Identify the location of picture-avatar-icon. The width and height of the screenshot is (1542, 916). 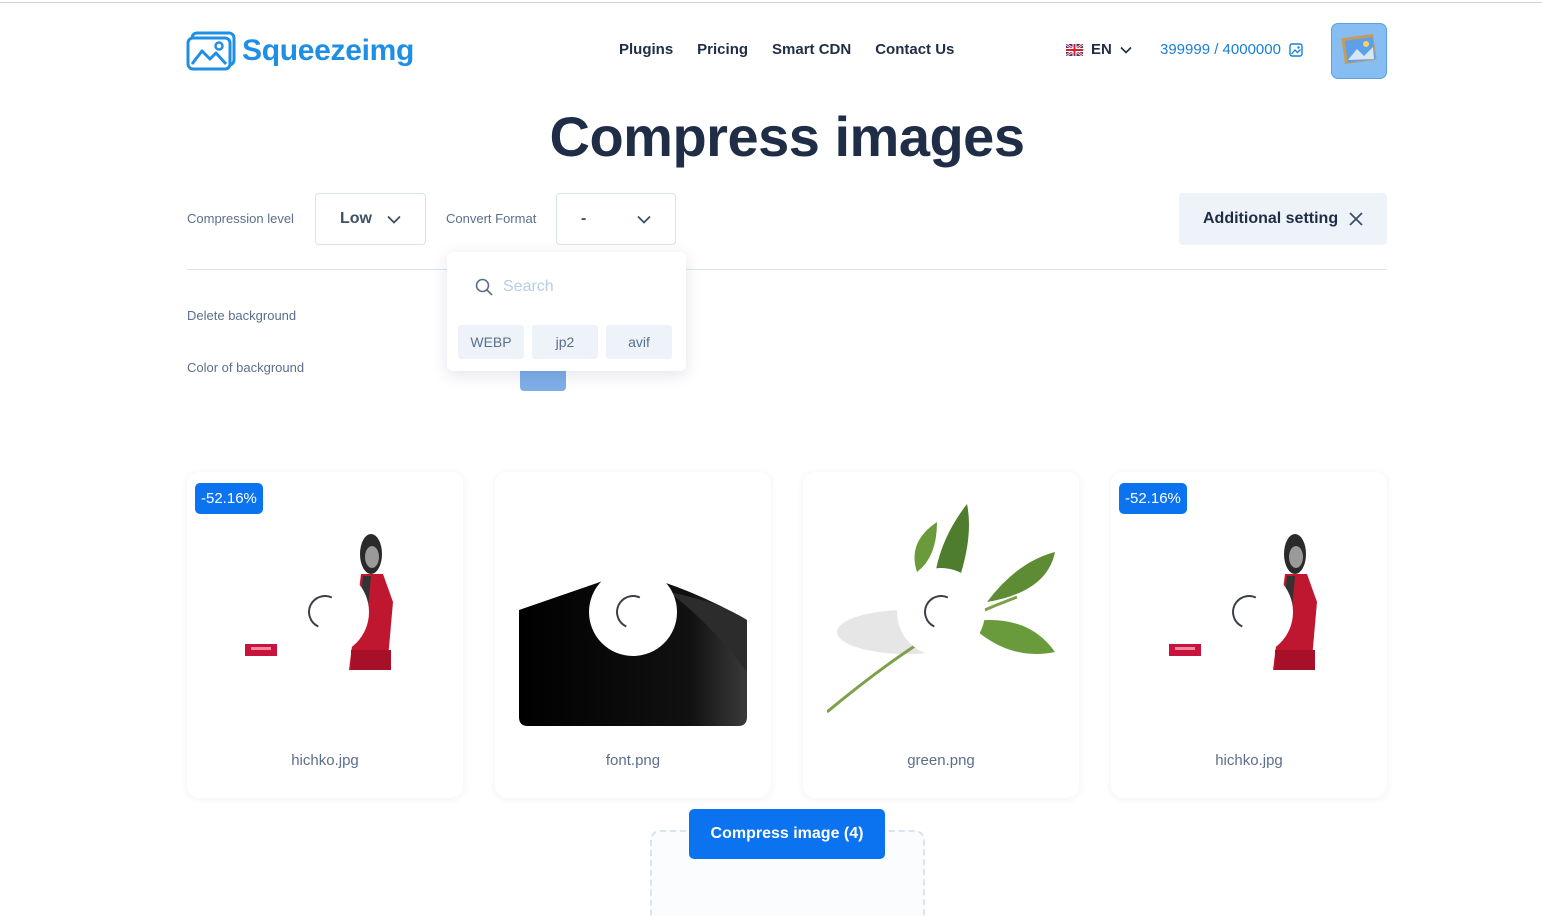
(1359, 49).